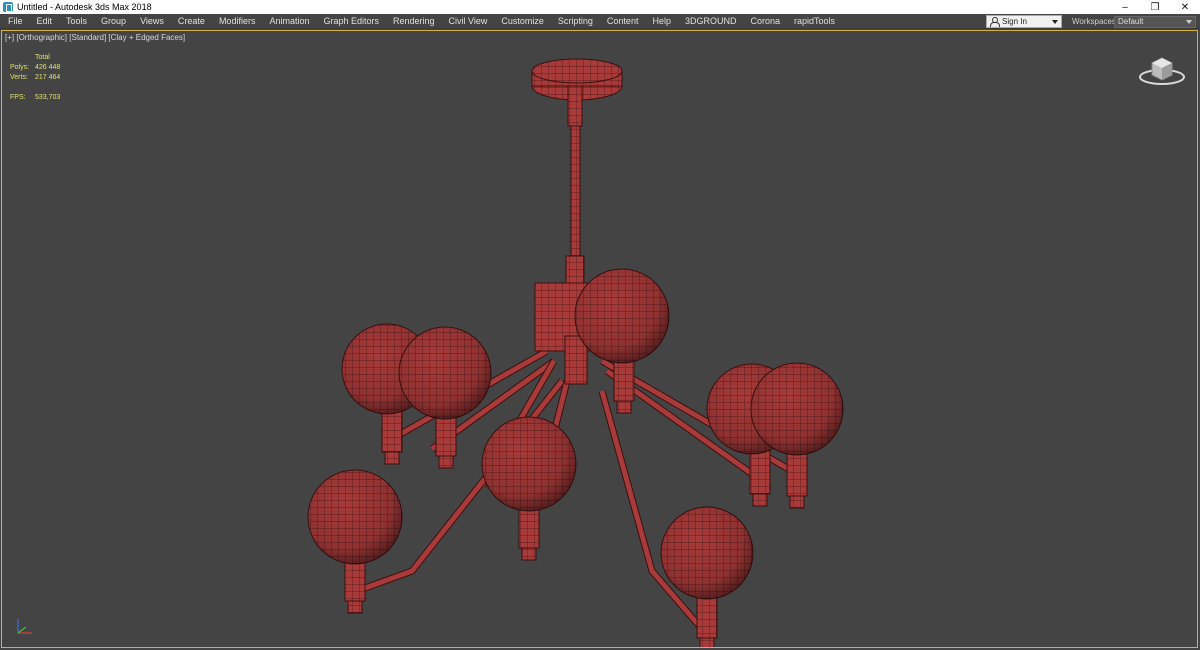  I want to click on menu-tools: Tools, so click(76, 21).